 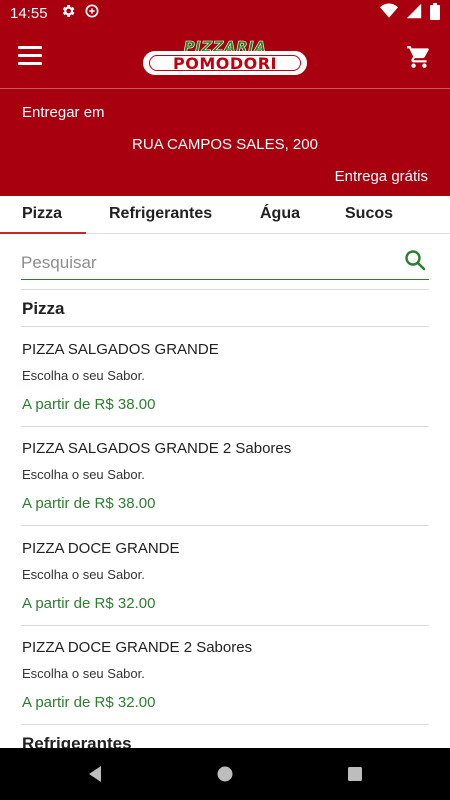 I want to click on wifi-icon, so click(x=389, y=13).